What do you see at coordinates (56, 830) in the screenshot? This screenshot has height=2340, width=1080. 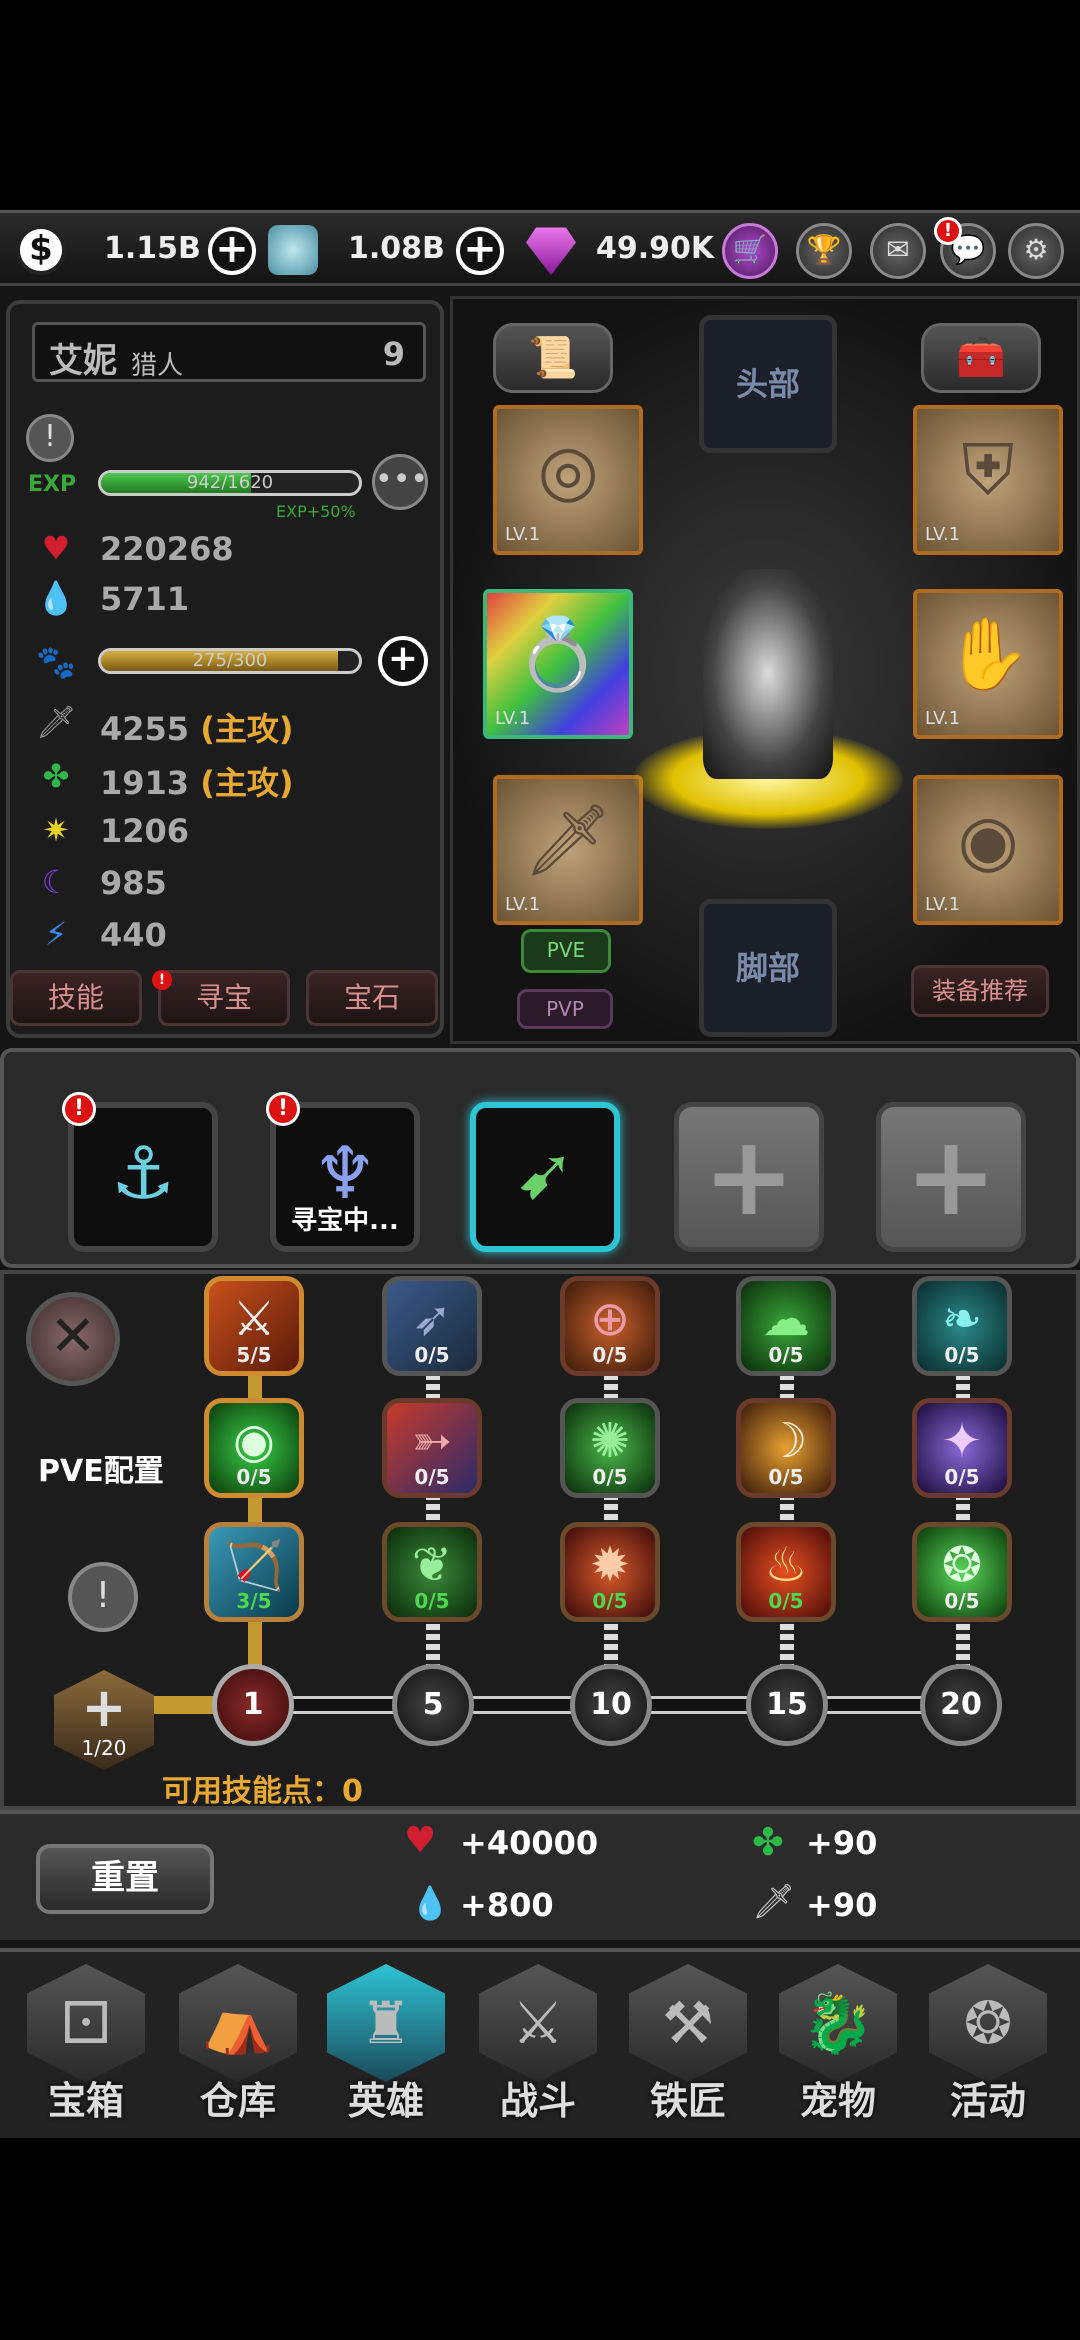 I see `sun-icon: ✷` at bounding box center [56, 830].